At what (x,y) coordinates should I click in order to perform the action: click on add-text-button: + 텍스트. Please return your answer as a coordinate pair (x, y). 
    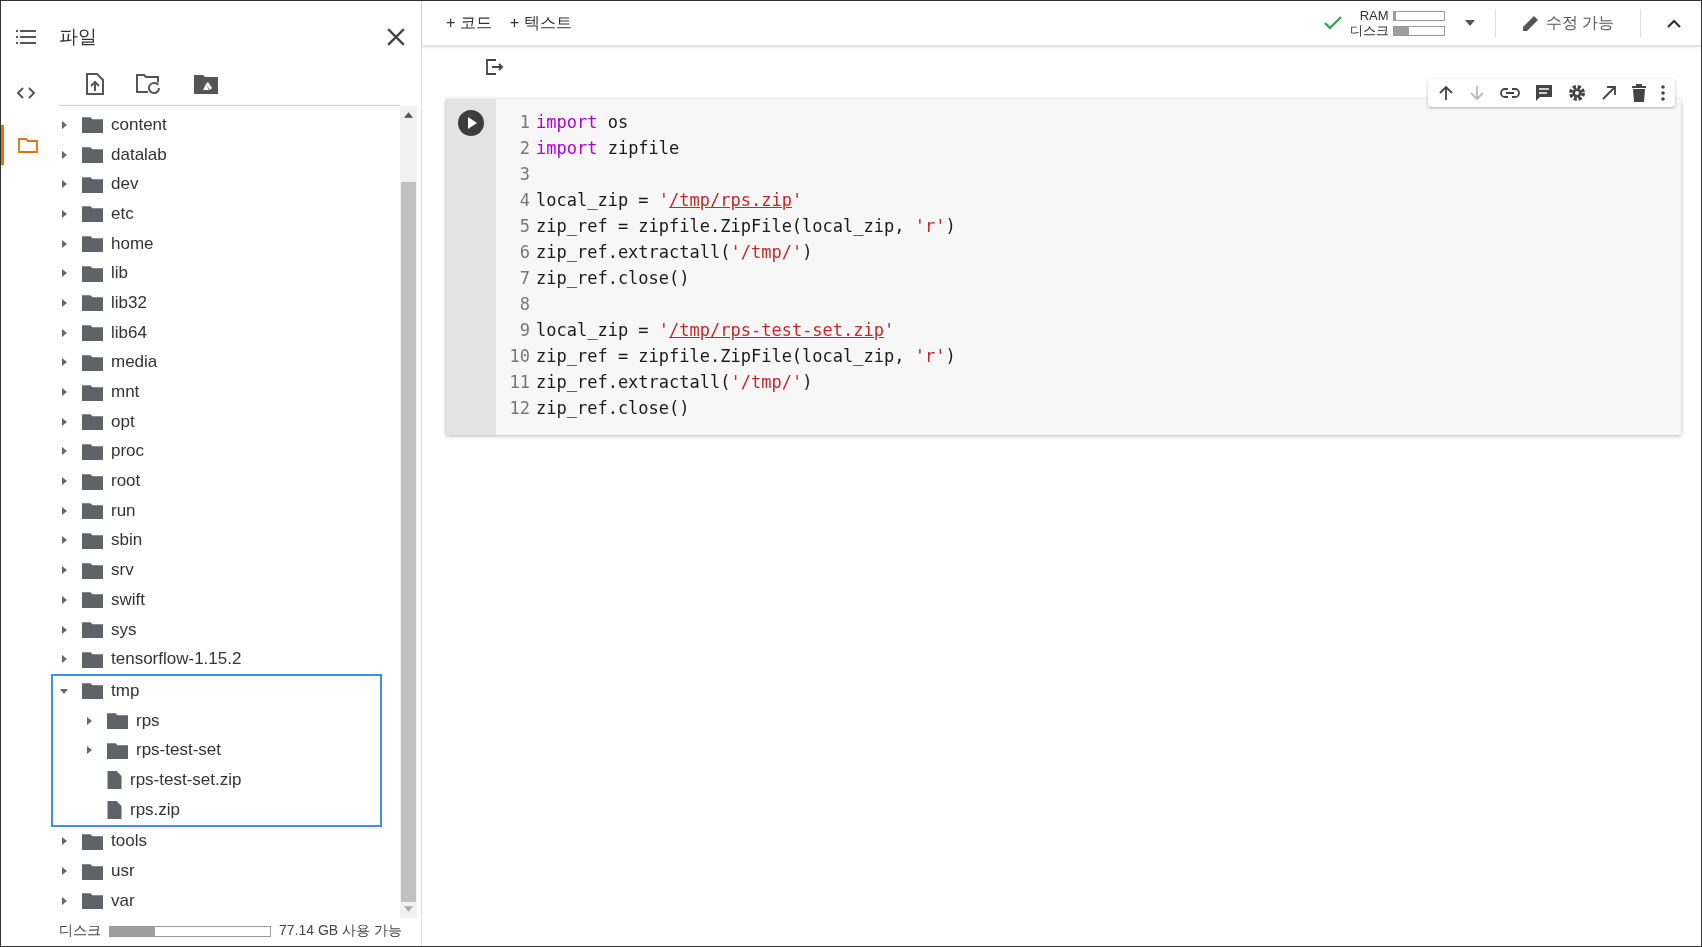
    Looking at the image, I should click on (540, 23).